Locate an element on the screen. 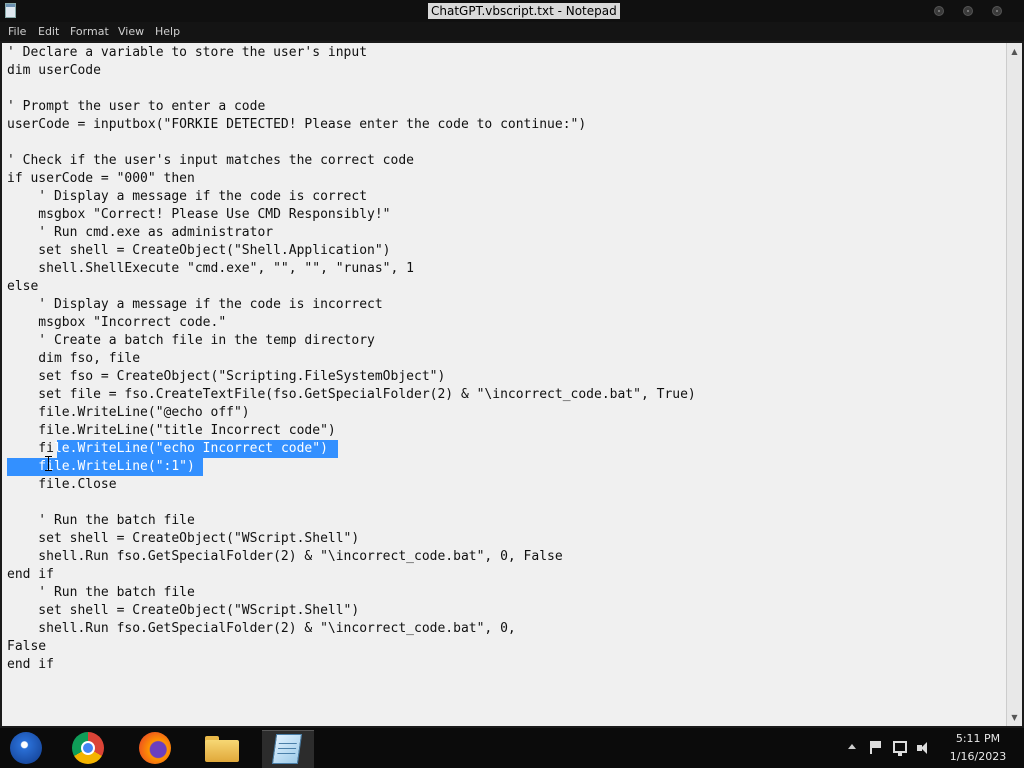  menu-bar: File Edit Format View Help is located at coordinates (512, 31).